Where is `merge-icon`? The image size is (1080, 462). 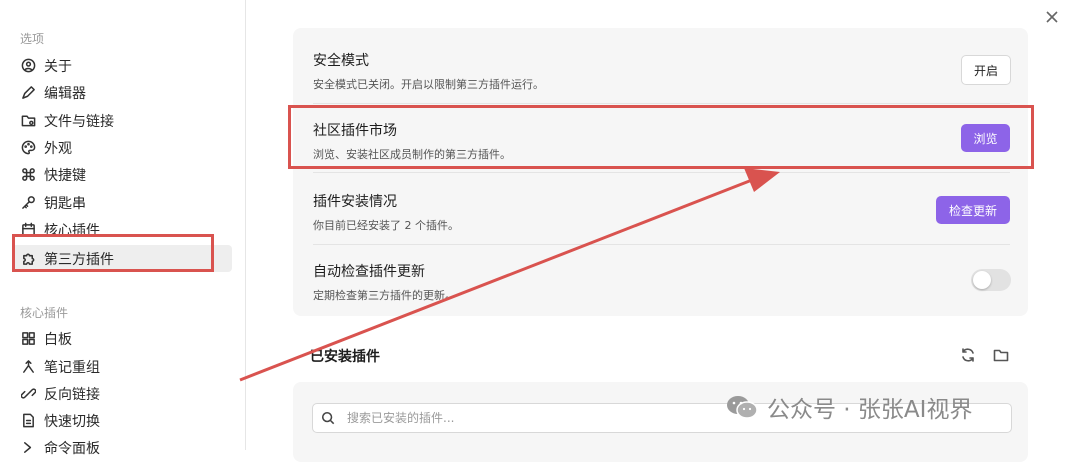
merge-icon is located at coordinates (28, 367).